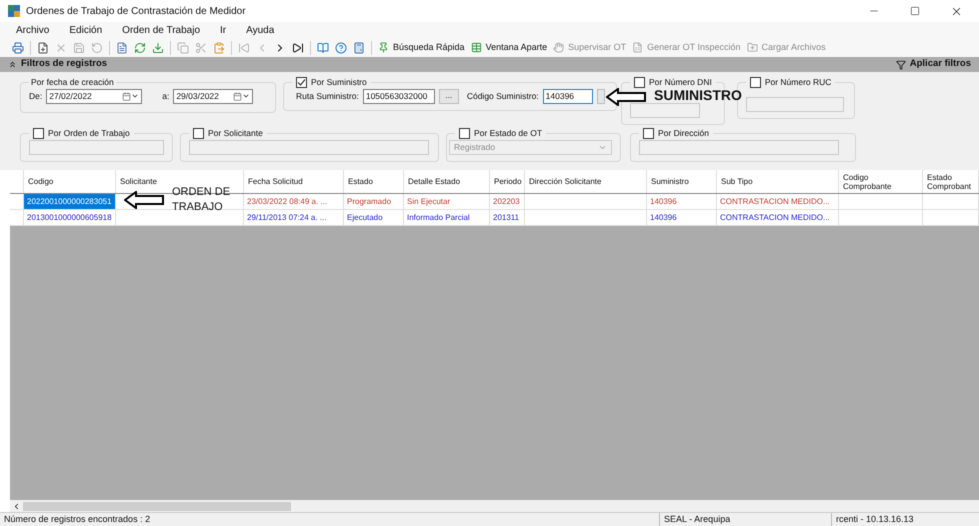 The image size is (979, 526). Describe the element at coordinates (374, 202) in the screenshot. I see `table-cell: Programado` at that location.